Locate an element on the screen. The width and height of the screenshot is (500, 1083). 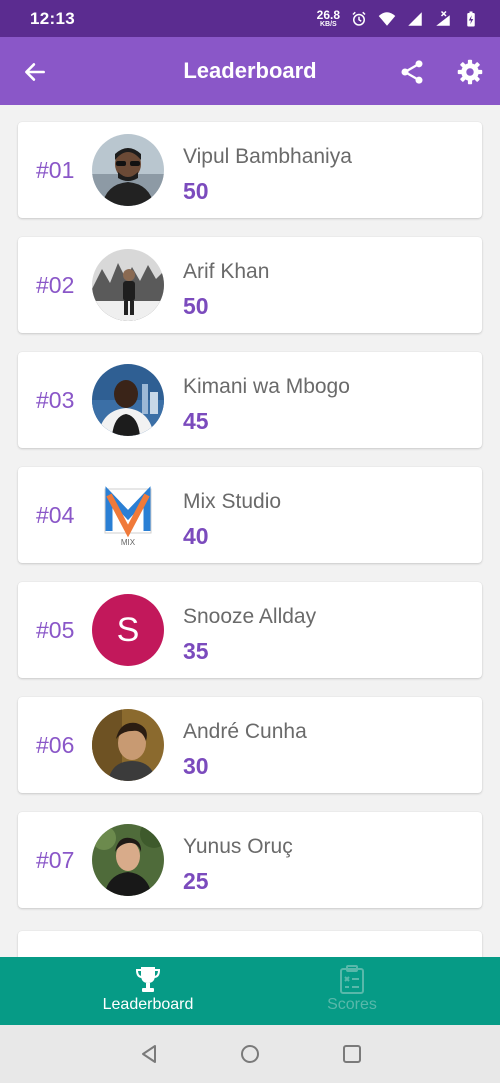
leaderboard-row: #07 Yunus Oruç 25 is located at coordinates (250, 860).